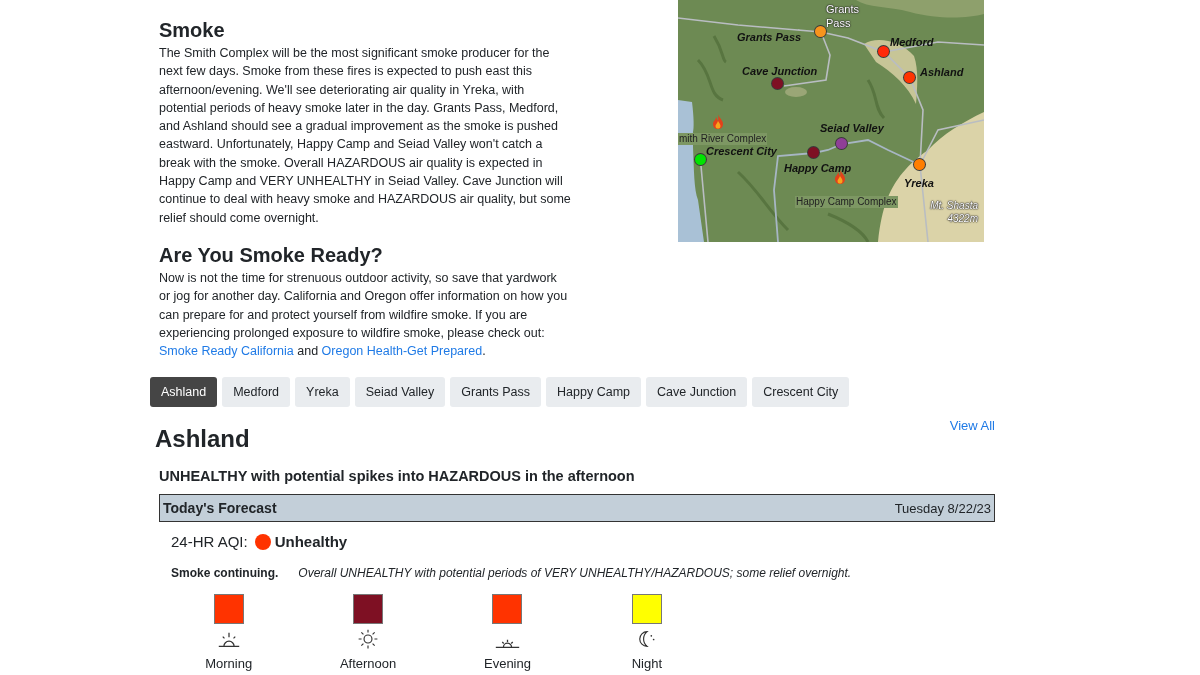  I want to click on sunset-icon, so click(507, 643).